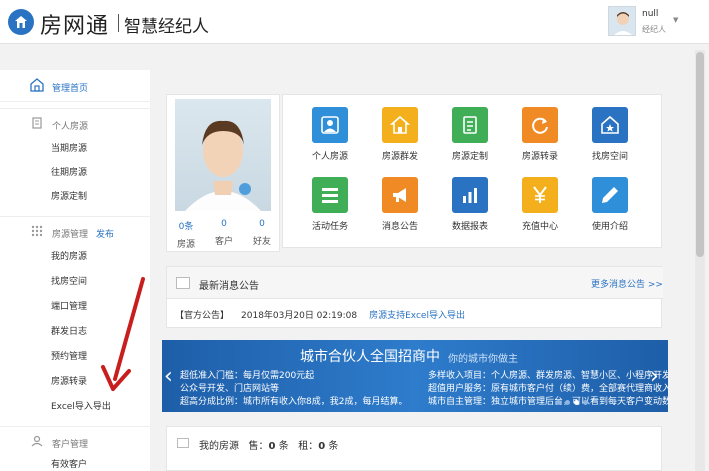 Image resolution: width=709 pixels, height=471 pixels. What do you see at coordinates (548, 376) in the screenshot?
I see `banner-right-line: 多样收入项目：个人房源、群发房源、智慧小区、小程序开发` at bounding box center [548, 376].